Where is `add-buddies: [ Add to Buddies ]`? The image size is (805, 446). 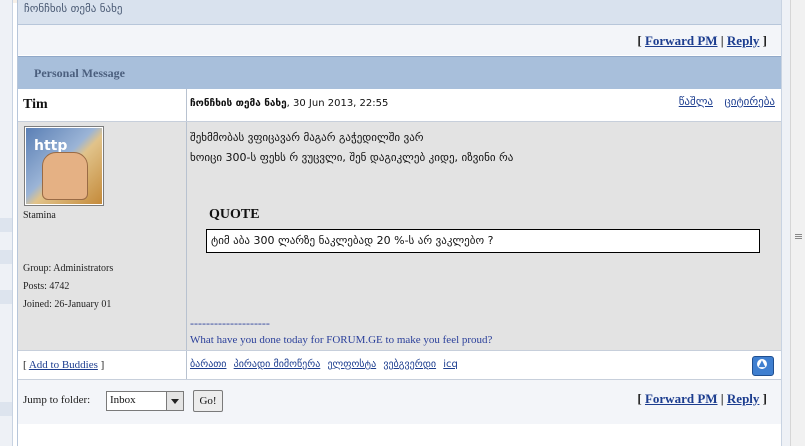 add-buddies: [ Add to Buddies ] is located at coordinates (64, 365).